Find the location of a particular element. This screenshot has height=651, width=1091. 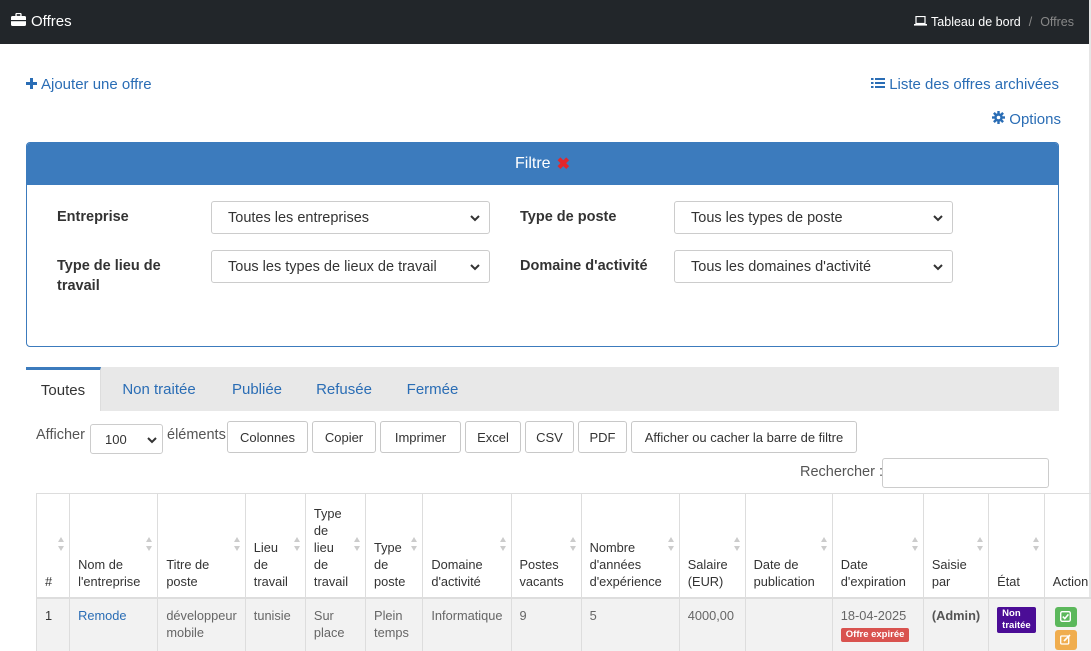

cell-post-type: Plein temps is located at coordinates (394, 624).